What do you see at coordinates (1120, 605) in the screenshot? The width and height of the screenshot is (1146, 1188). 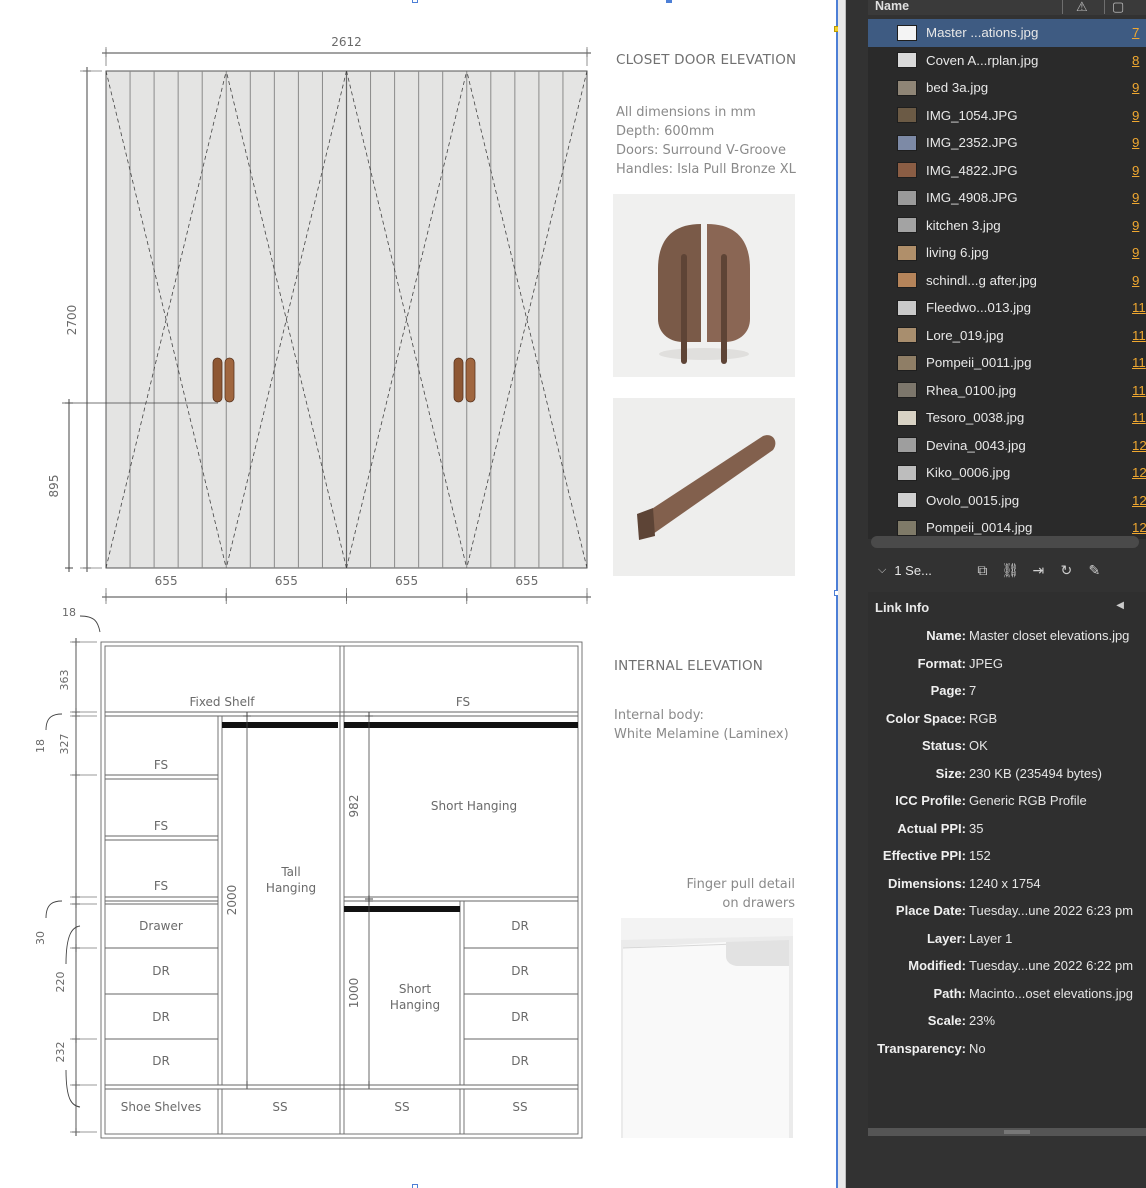 I see `collapse-triangle-icon: ◀` at bounding box center [1120, 605].